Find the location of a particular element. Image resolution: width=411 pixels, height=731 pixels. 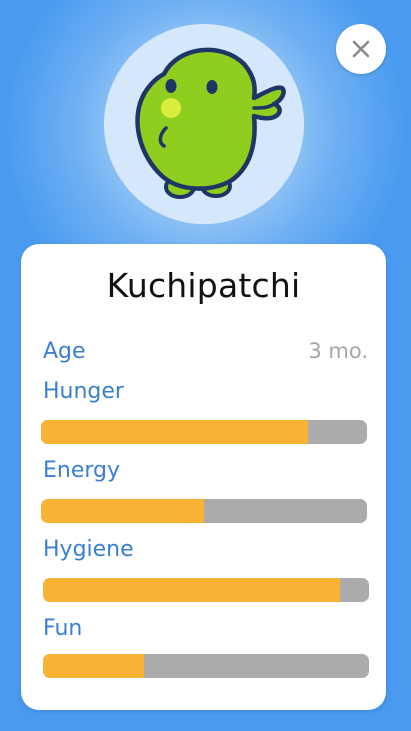

age-value: 3 mo. is located at coordinates (338, 351).